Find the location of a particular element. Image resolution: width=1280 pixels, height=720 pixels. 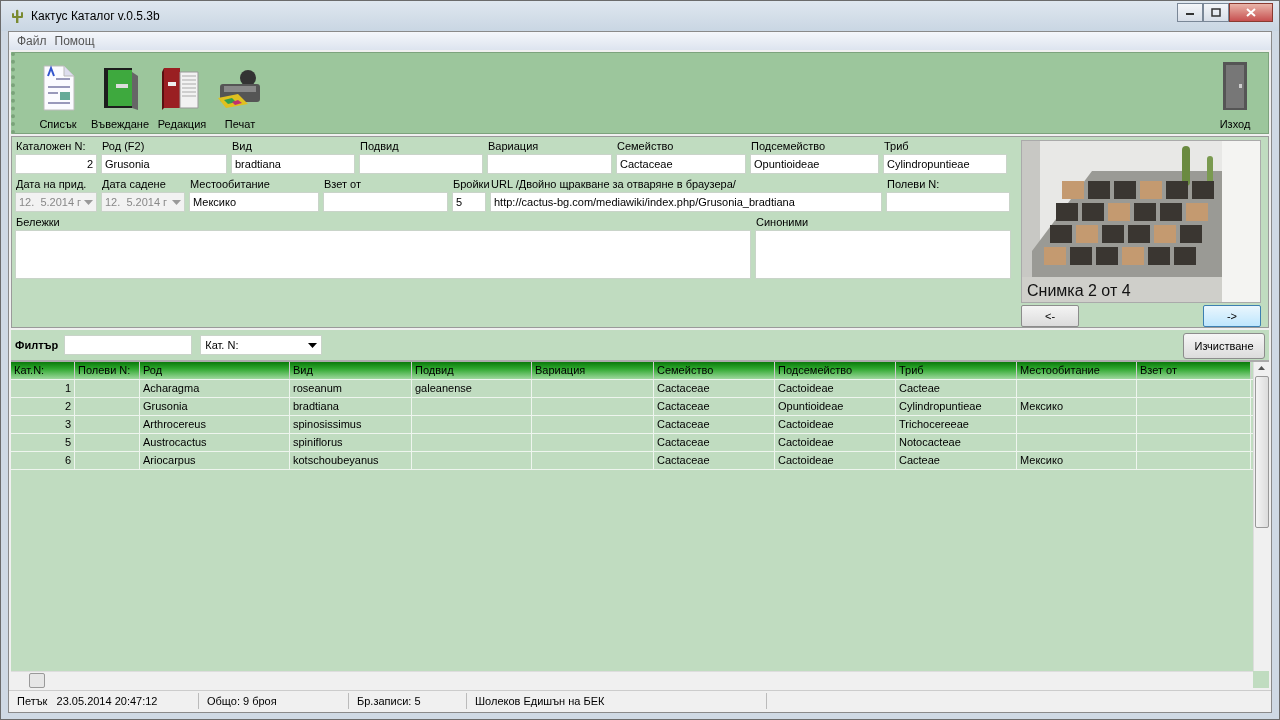

column-header: Взет от is located at coordinates (1194, 370).